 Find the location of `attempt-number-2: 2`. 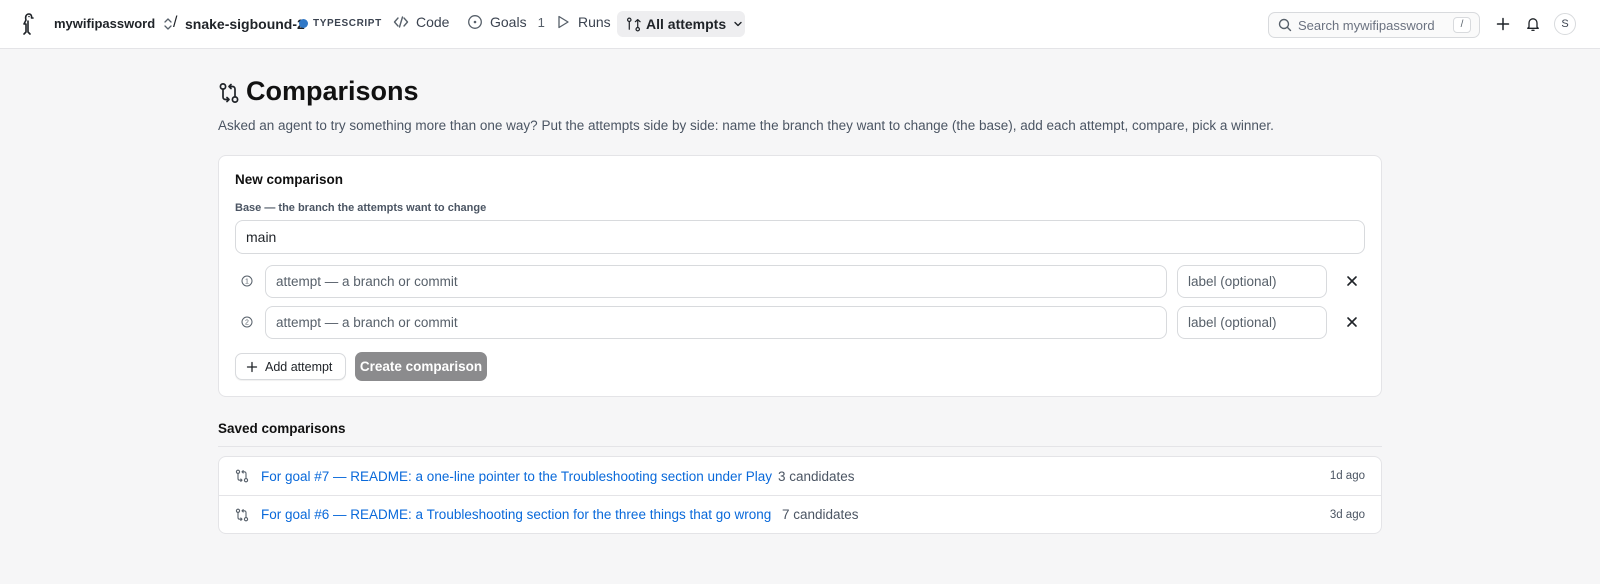

attempt-number-2: 2 is located at coordinates (247, 323).